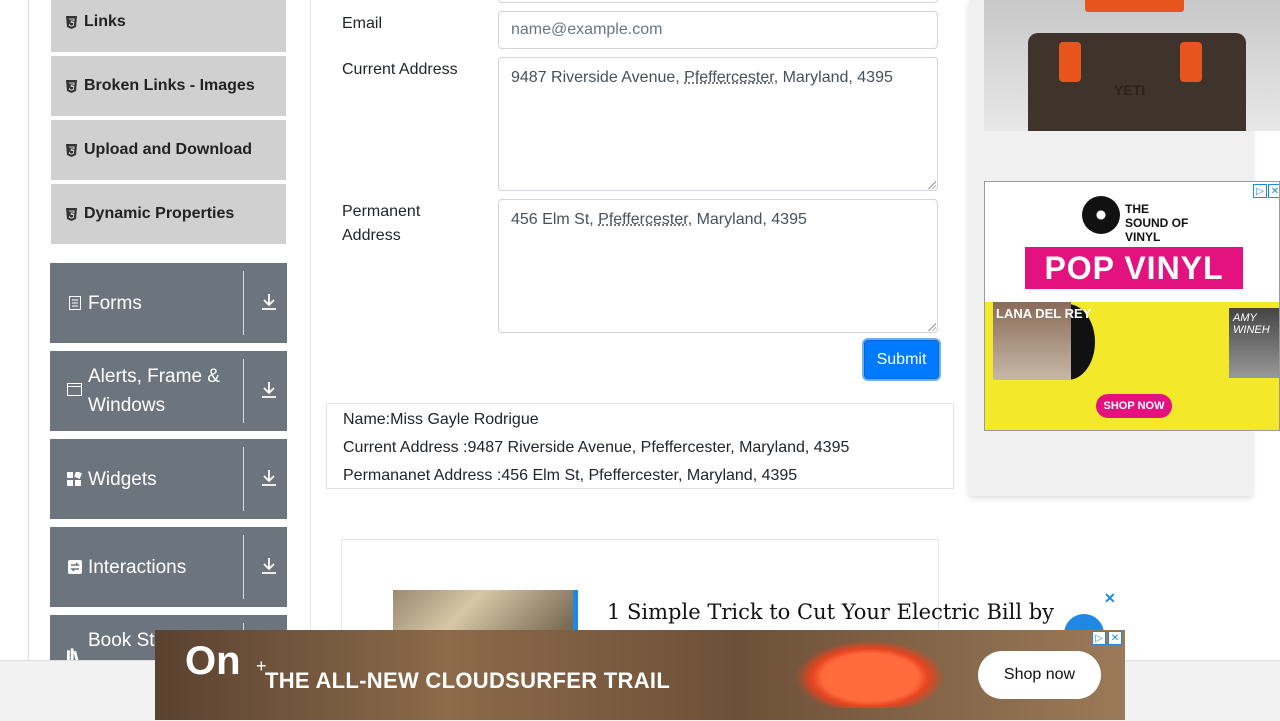 This screenshot has height=721, width=1280. What do you see at coordinates (1157, 223) in the screenshot?
I see `vinyl-sound-text: THE SOUND OF VINYL` at bounding box center [1157, 223].